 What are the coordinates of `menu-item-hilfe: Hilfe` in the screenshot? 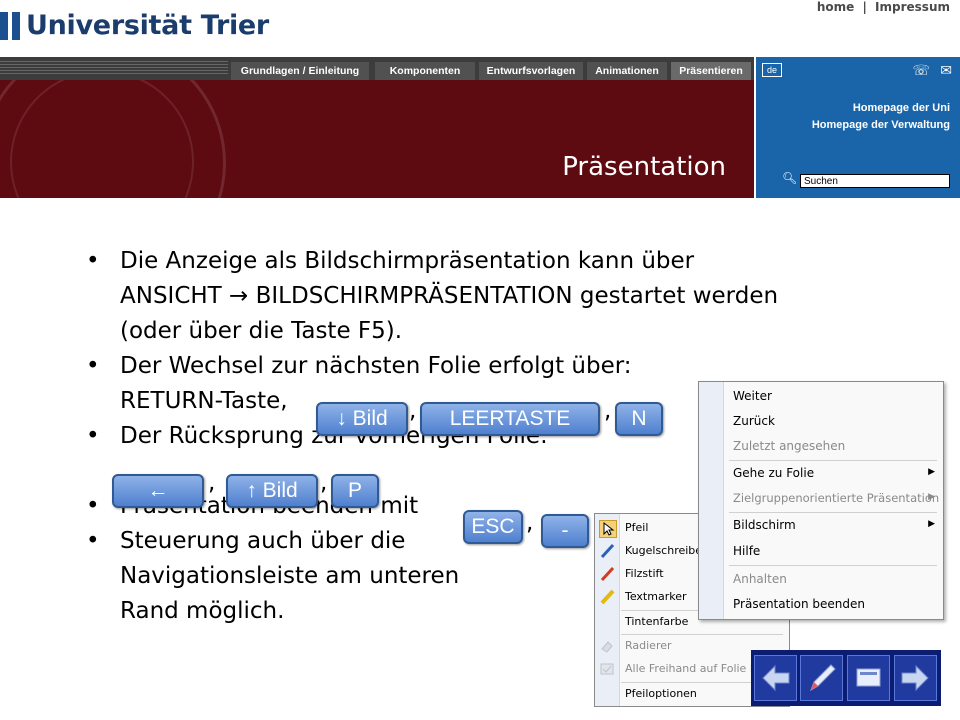 It's located at (746, 551).